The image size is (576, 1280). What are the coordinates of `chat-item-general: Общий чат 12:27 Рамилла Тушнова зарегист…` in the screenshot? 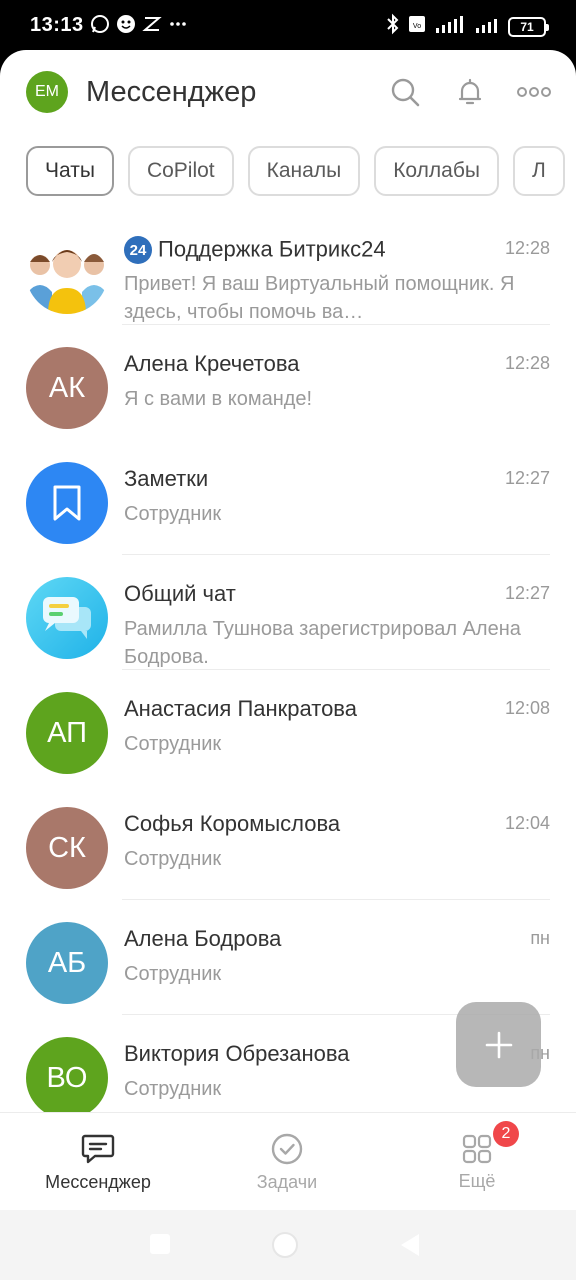 It's located at (288, 612).